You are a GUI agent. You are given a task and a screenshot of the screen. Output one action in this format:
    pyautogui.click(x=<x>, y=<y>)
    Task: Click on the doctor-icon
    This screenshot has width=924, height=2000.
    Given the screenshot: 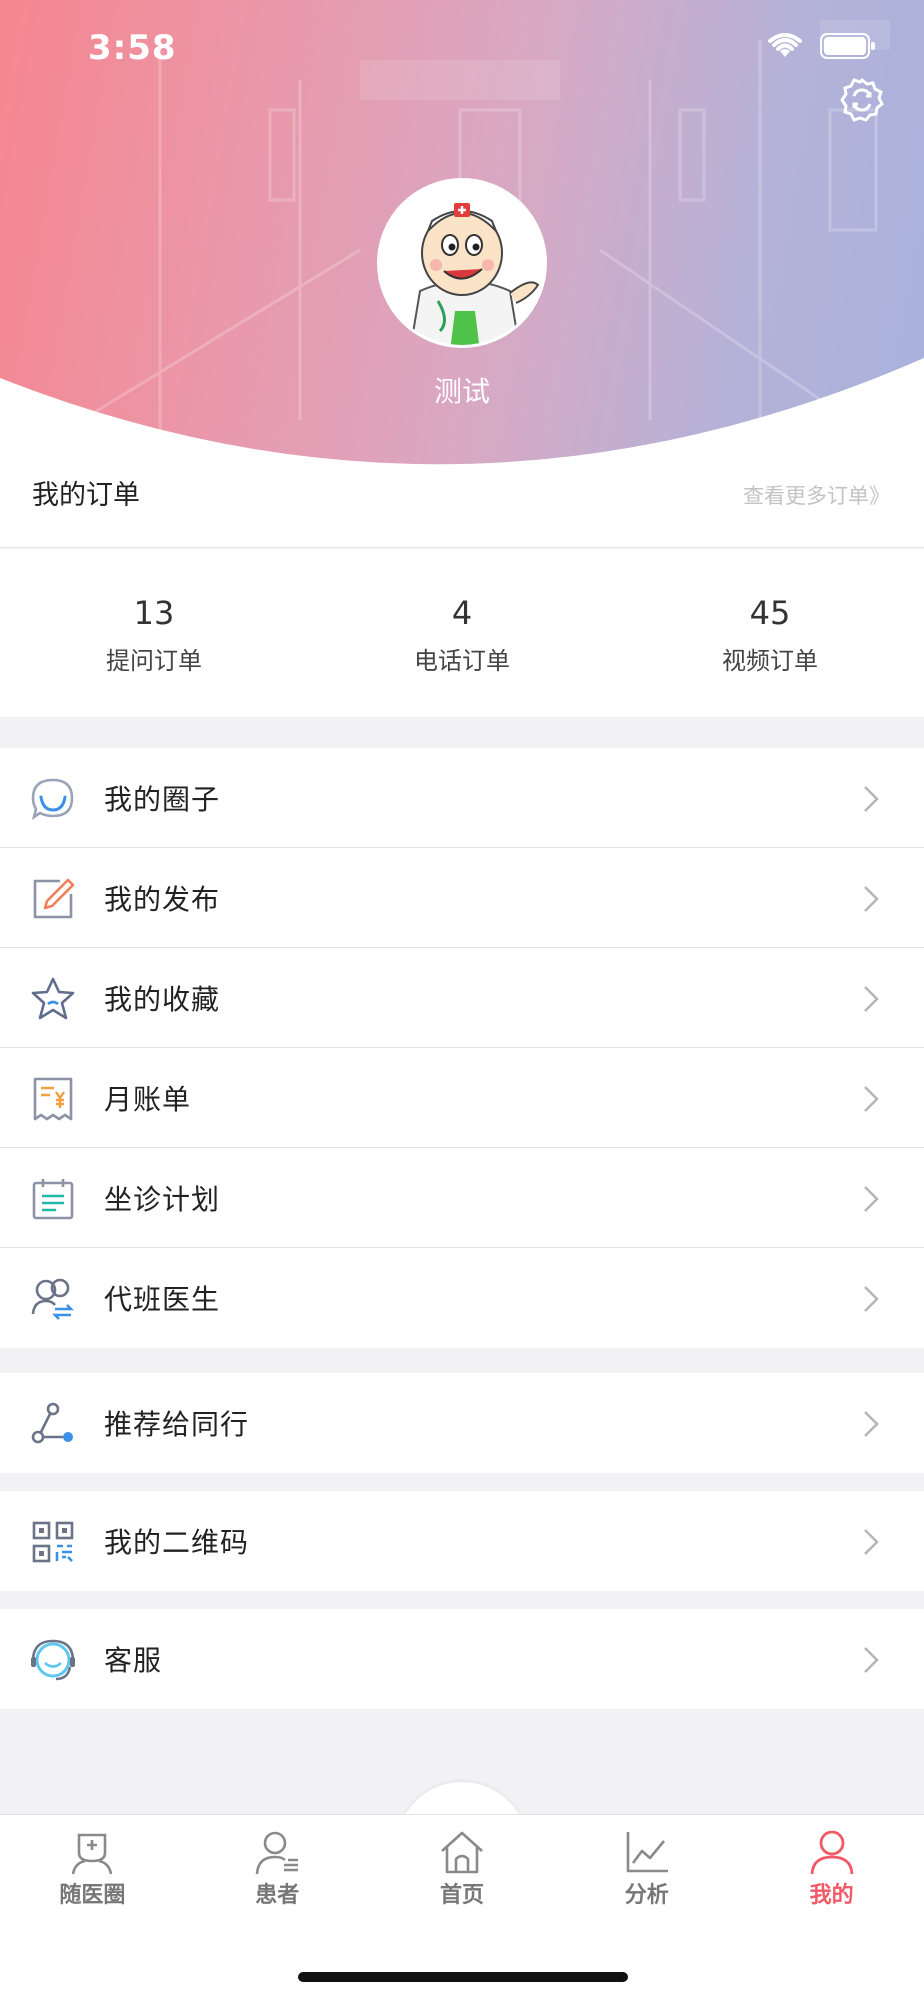 What is the action you would take?
    pyautogui.click(x=92, y=1854)
    